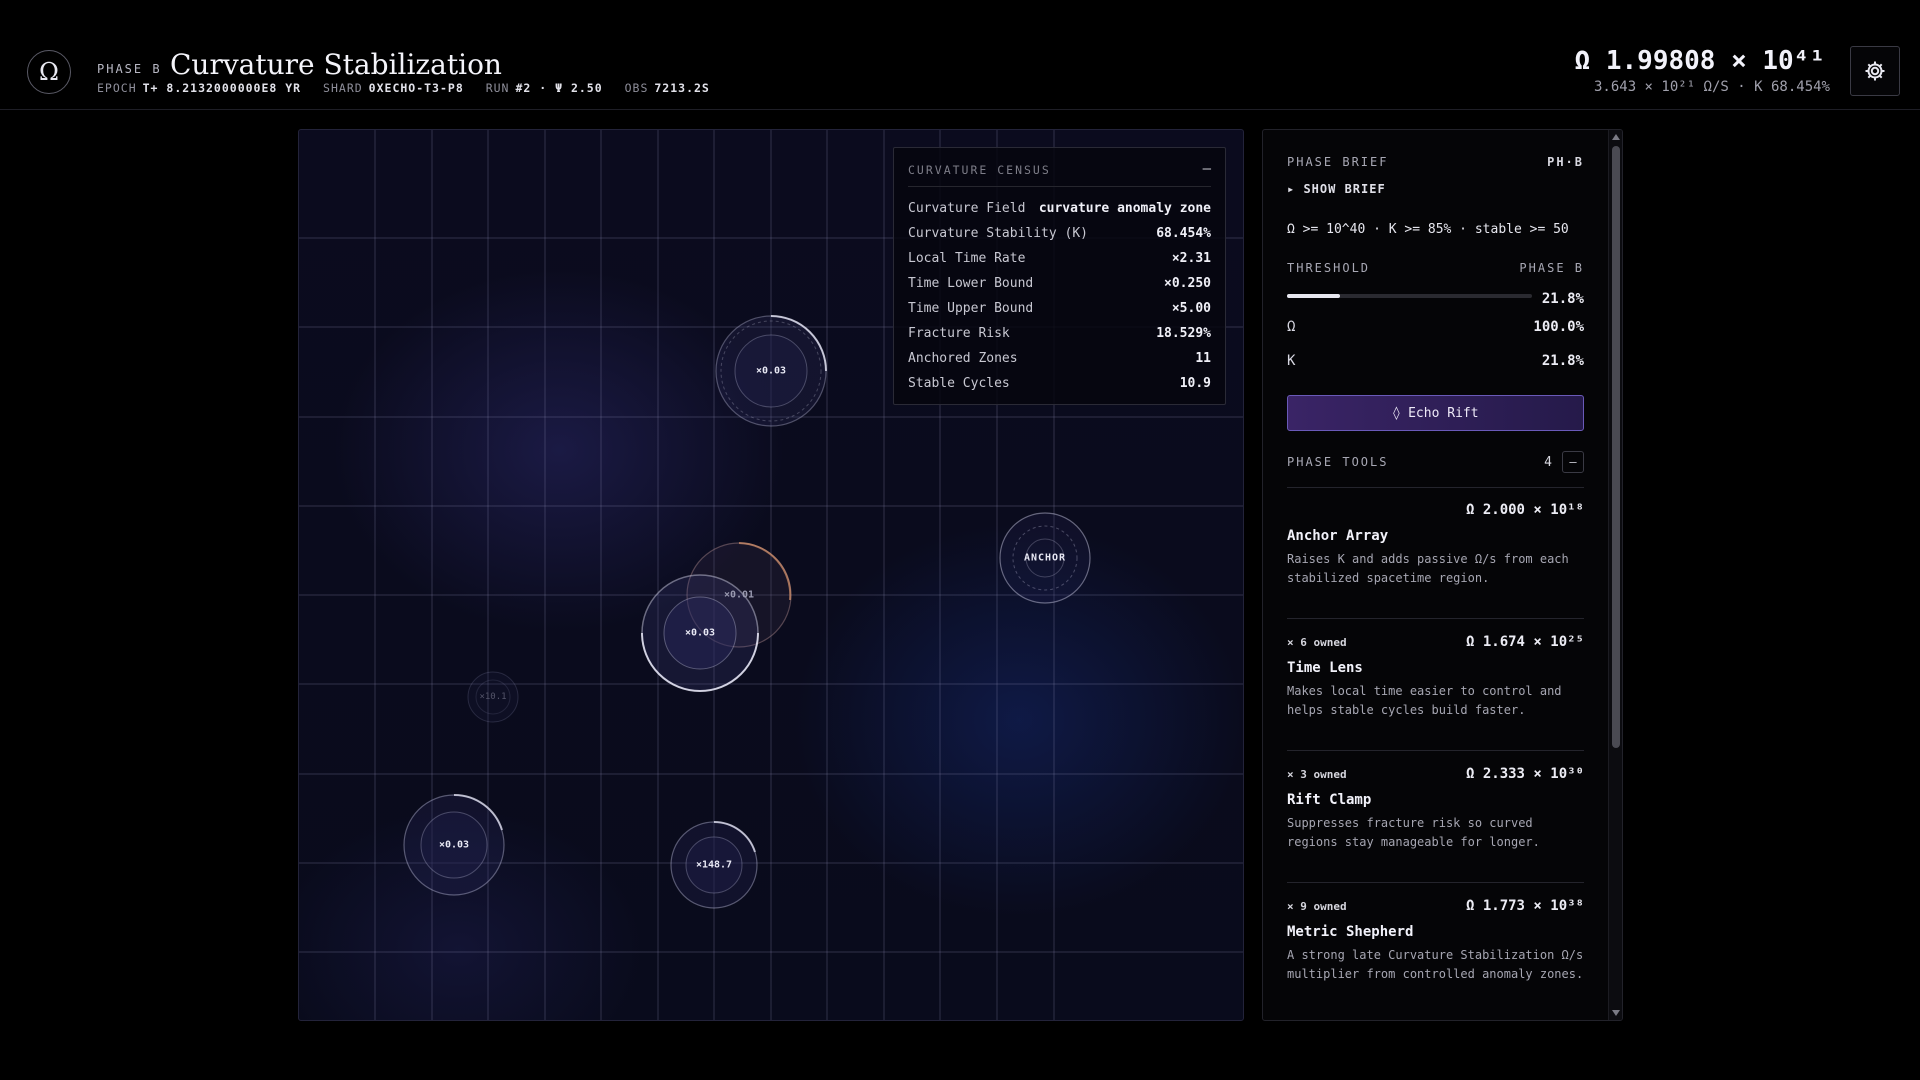  Describe the element at coordinates (493, 697) in the screenshot. I see `node-multiplier-label: ×10.1` at that location.